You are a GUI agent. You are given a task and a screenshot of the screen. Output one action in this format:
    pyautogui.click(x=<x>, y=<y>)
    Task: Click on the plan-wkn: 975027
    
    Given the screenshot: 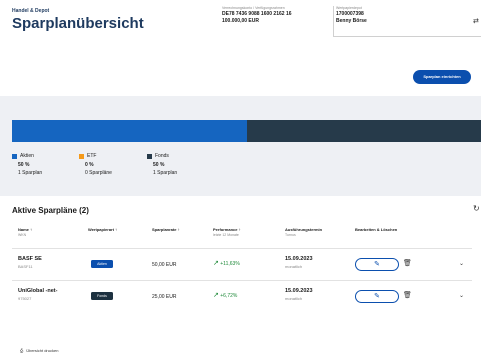 What is the action you would take?
    pyautogui.click(x=25, y=298)
    